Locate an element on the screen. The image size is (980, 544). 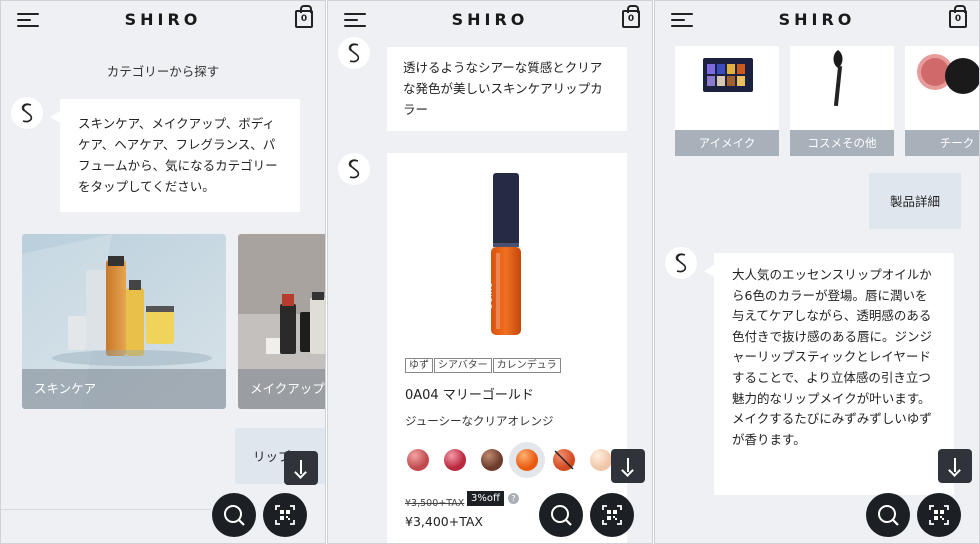
category-card-cosme-other: コスメその他 is located at coordinates (842, 101).